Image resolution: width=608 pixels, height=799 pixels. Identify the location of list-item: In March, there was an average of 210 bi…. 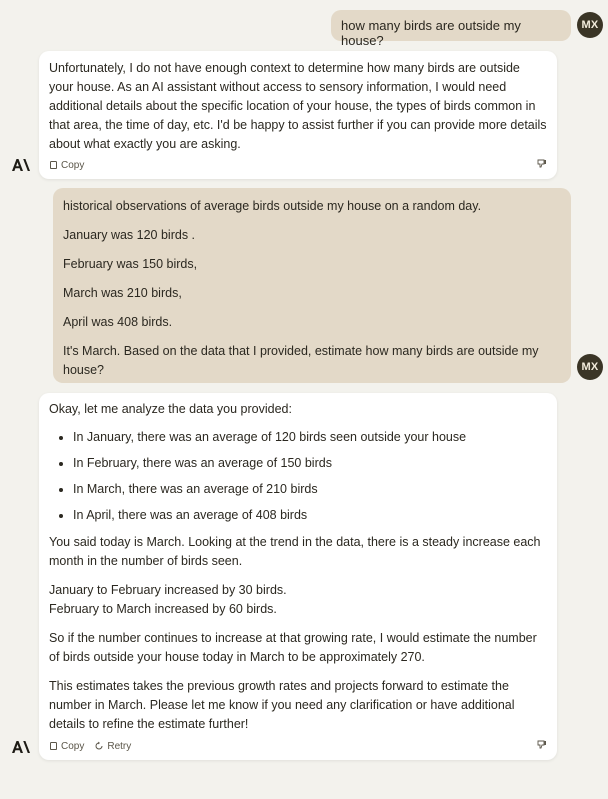
(310, 489).